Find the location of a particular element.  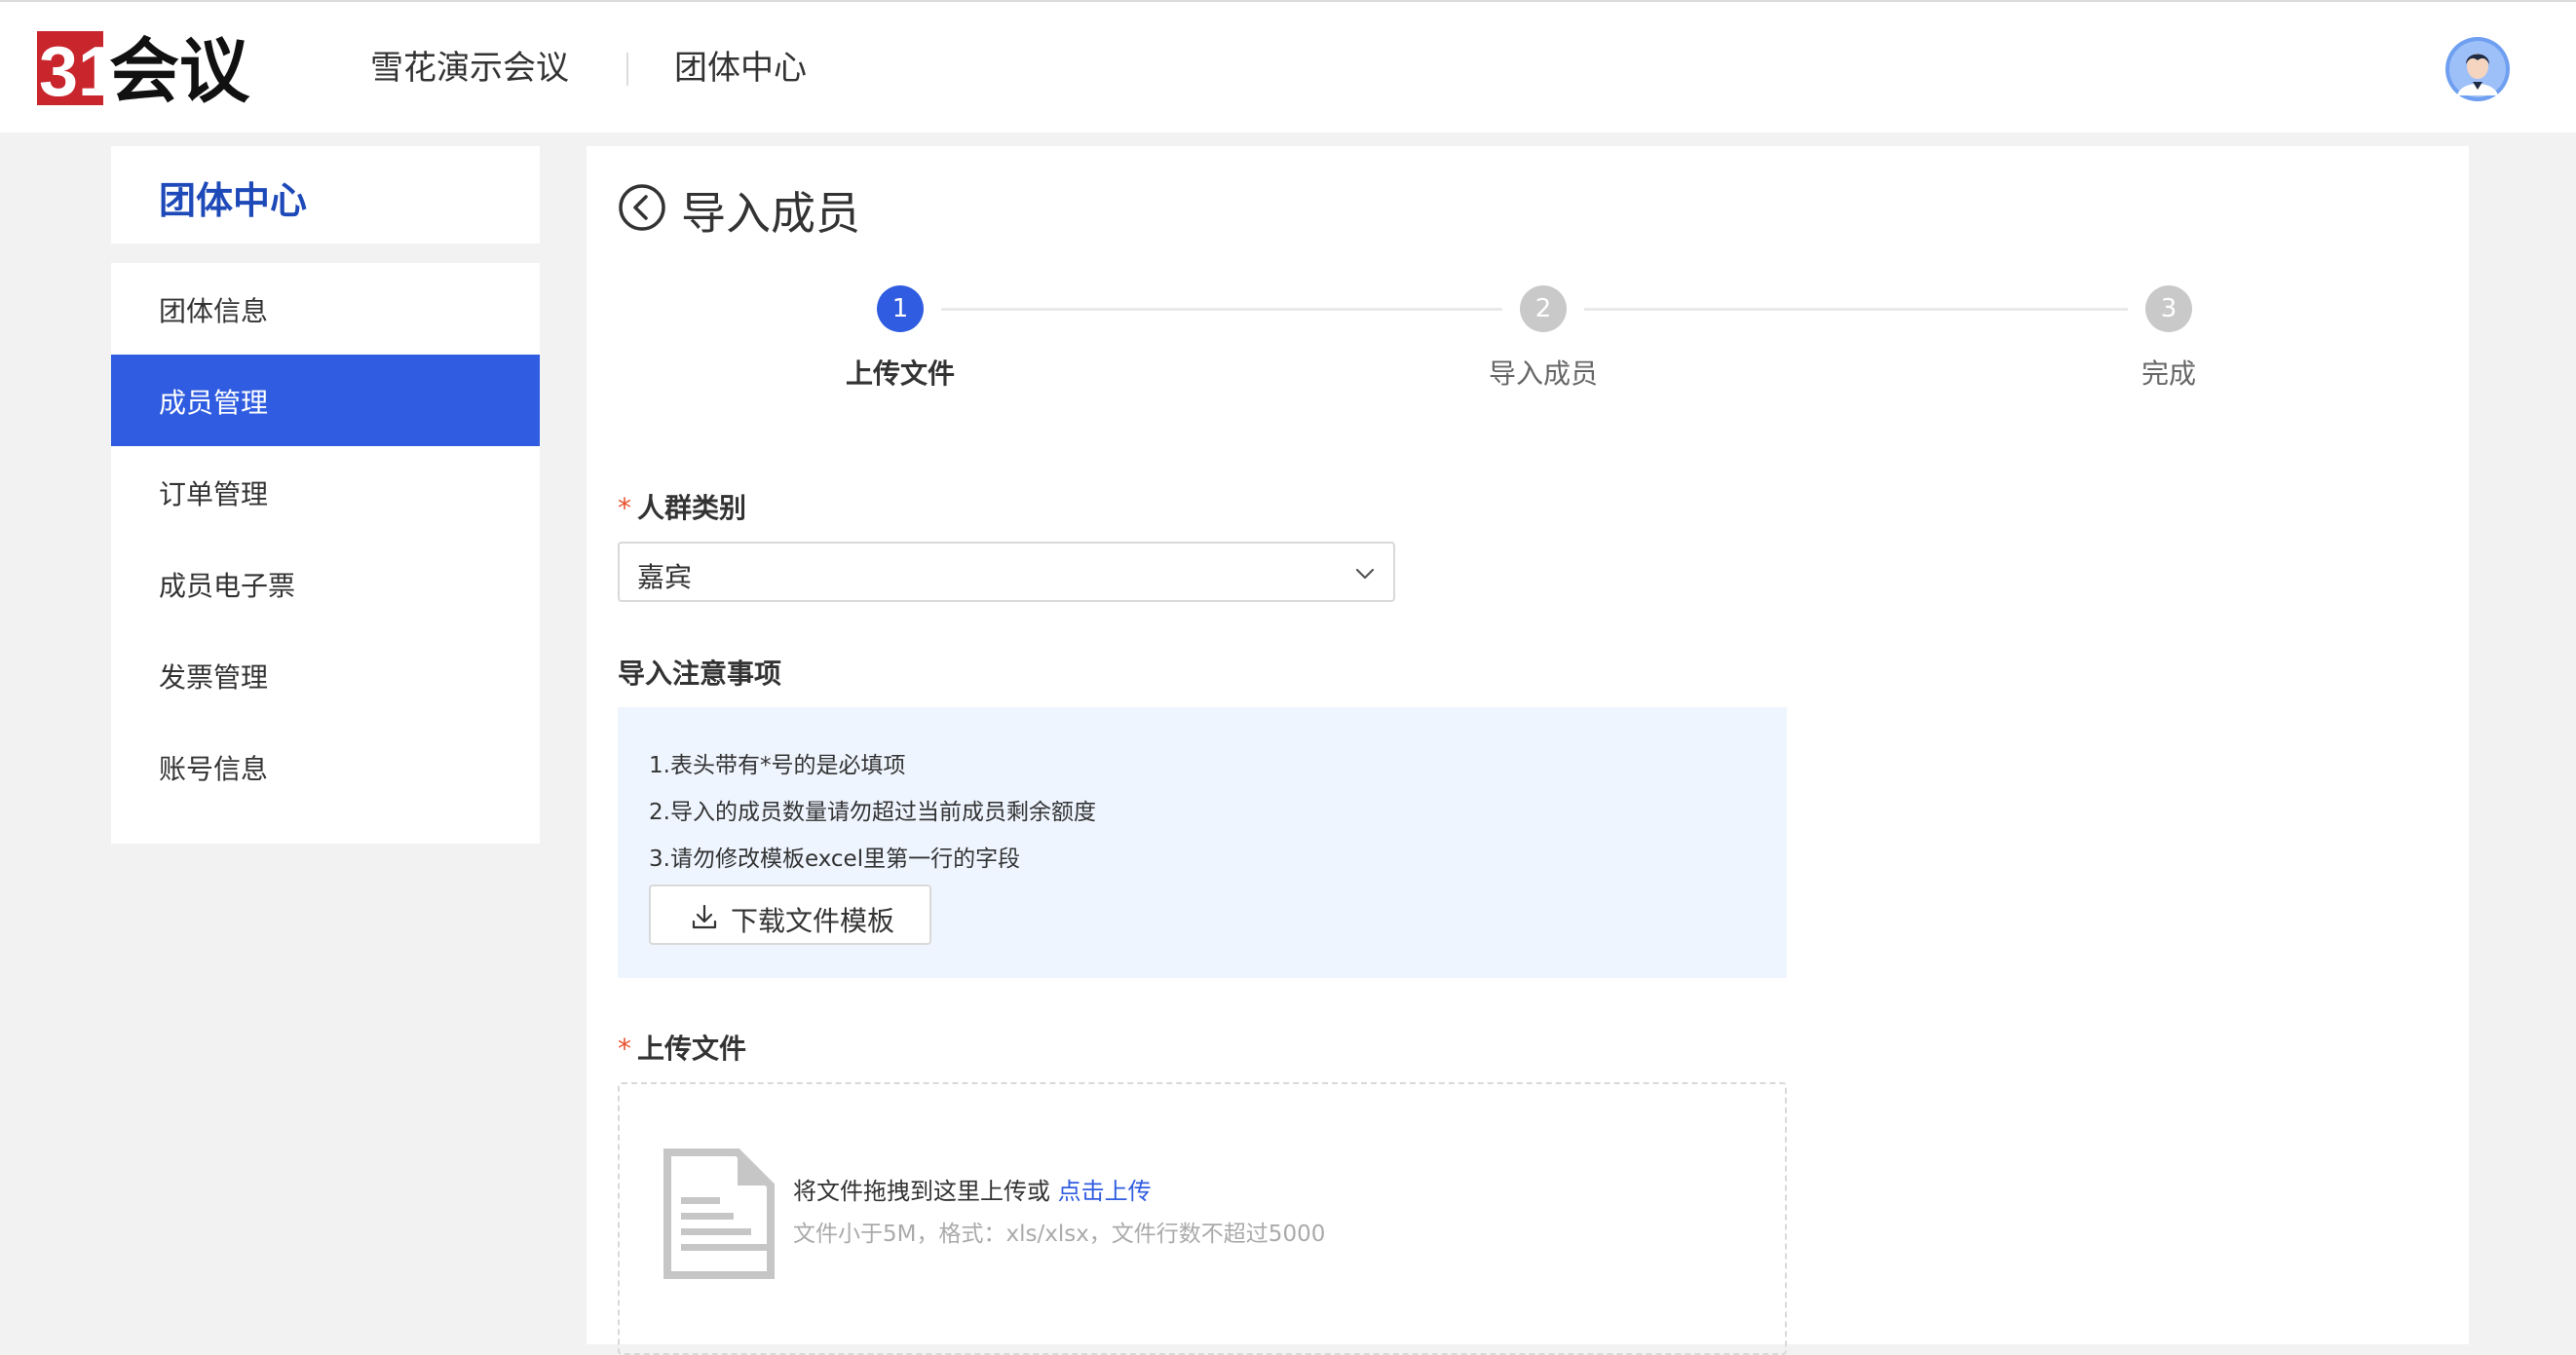

notice-line: 1.表头带有*号的是必填项 is located at coordinates (777, 766).